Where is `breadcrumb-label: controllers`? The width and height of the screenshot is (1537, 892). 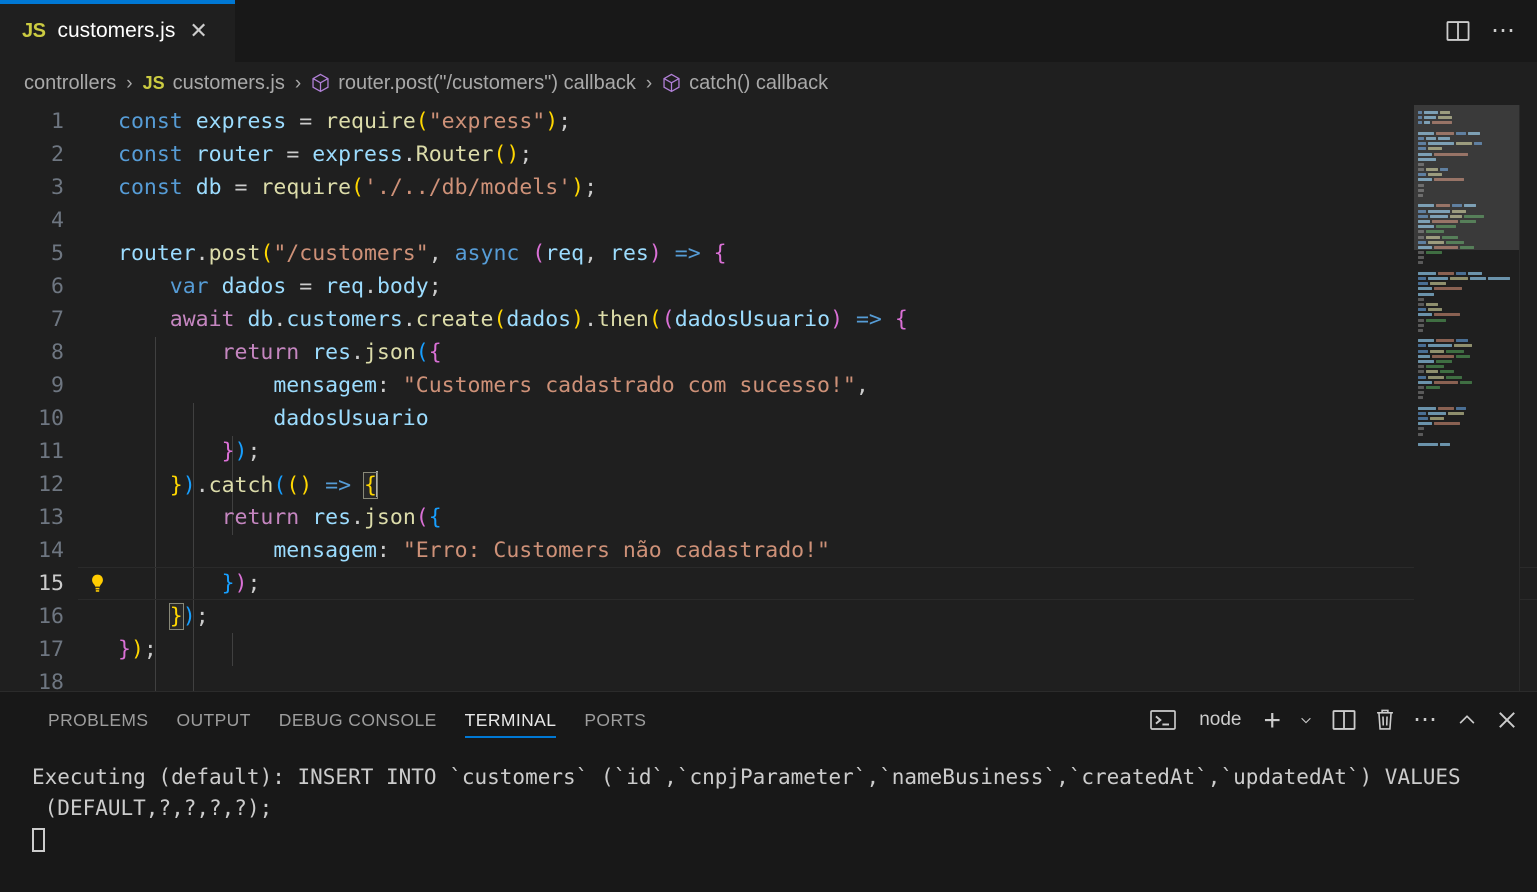
breadcrumb-label: controllers is located at coordinates (70, 83).